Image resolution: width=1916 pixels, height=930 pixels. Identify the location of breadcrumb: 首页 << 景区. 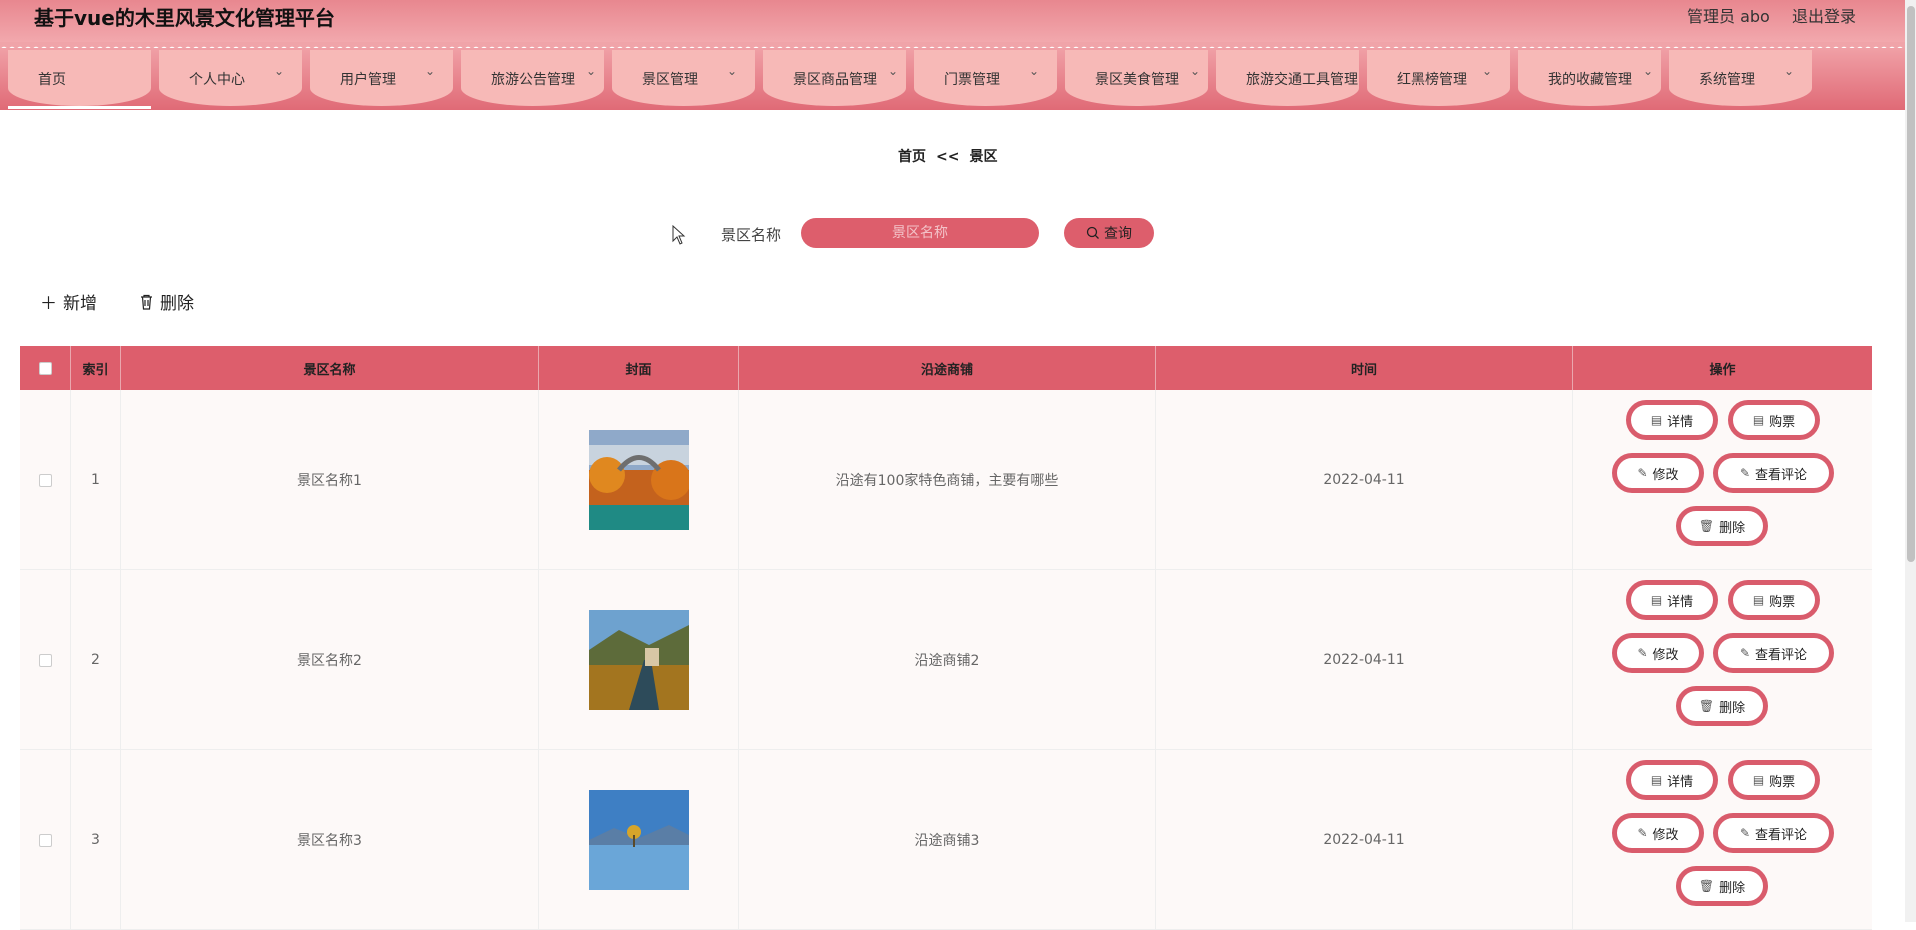
(952, 156).